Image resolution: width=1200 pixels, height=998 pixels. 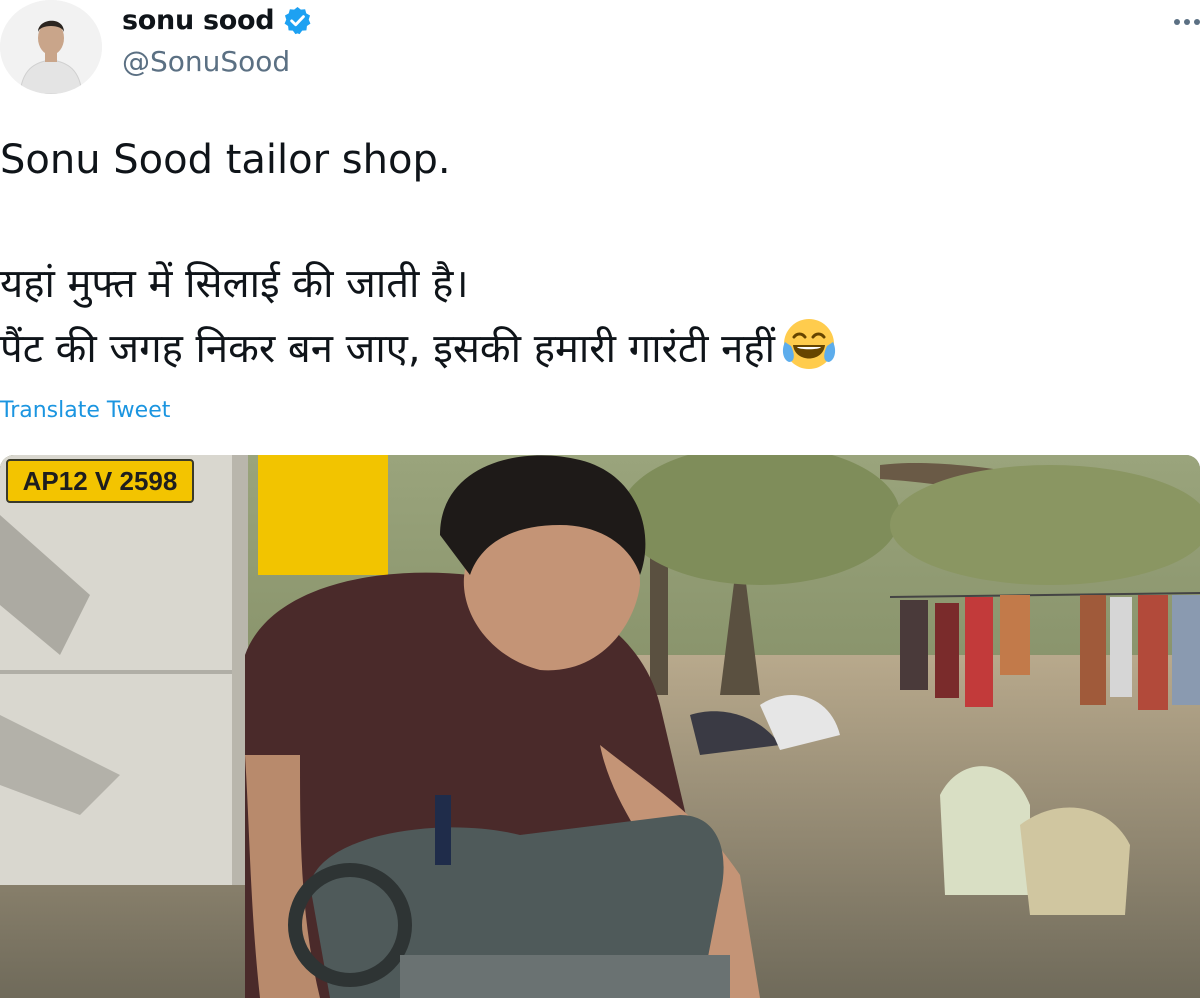 What do you see at coordinates (234, 284) in the screenshot?
I see `tweet-line-2: यहां मुफ्त में सिलाई की जाती है।` at bounding box center [234, 284].